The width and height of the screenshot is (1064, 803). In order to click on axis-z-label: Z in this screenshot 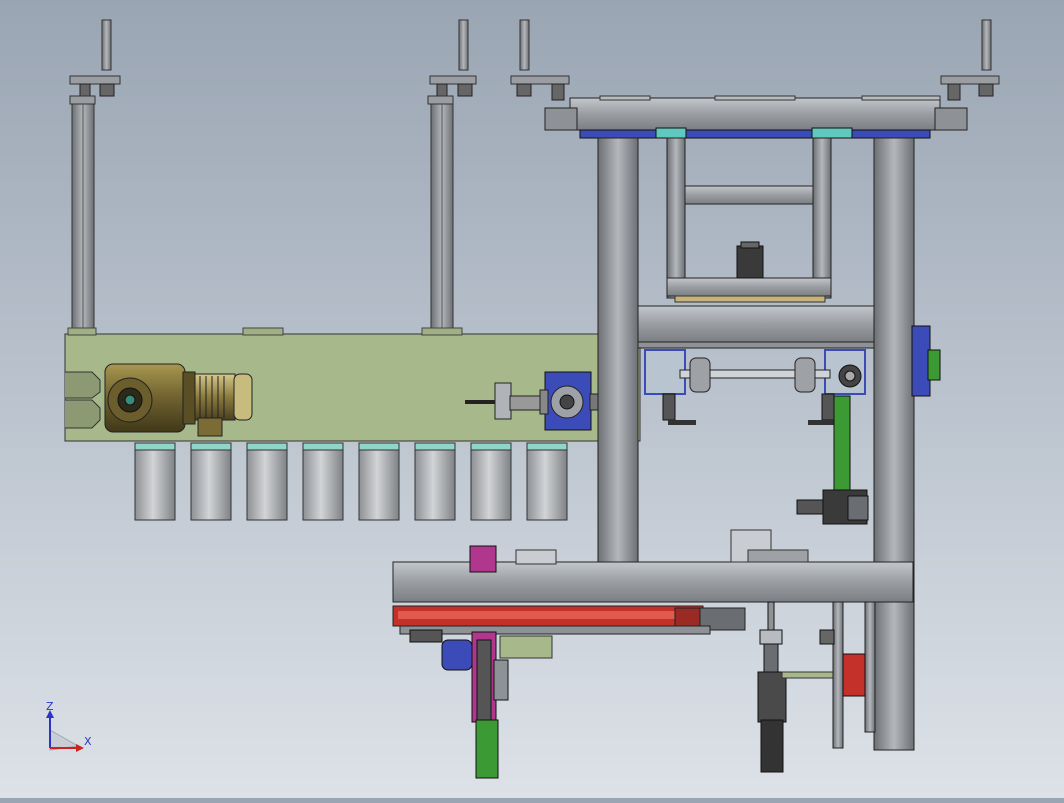, I will do `click(50, 706)`.